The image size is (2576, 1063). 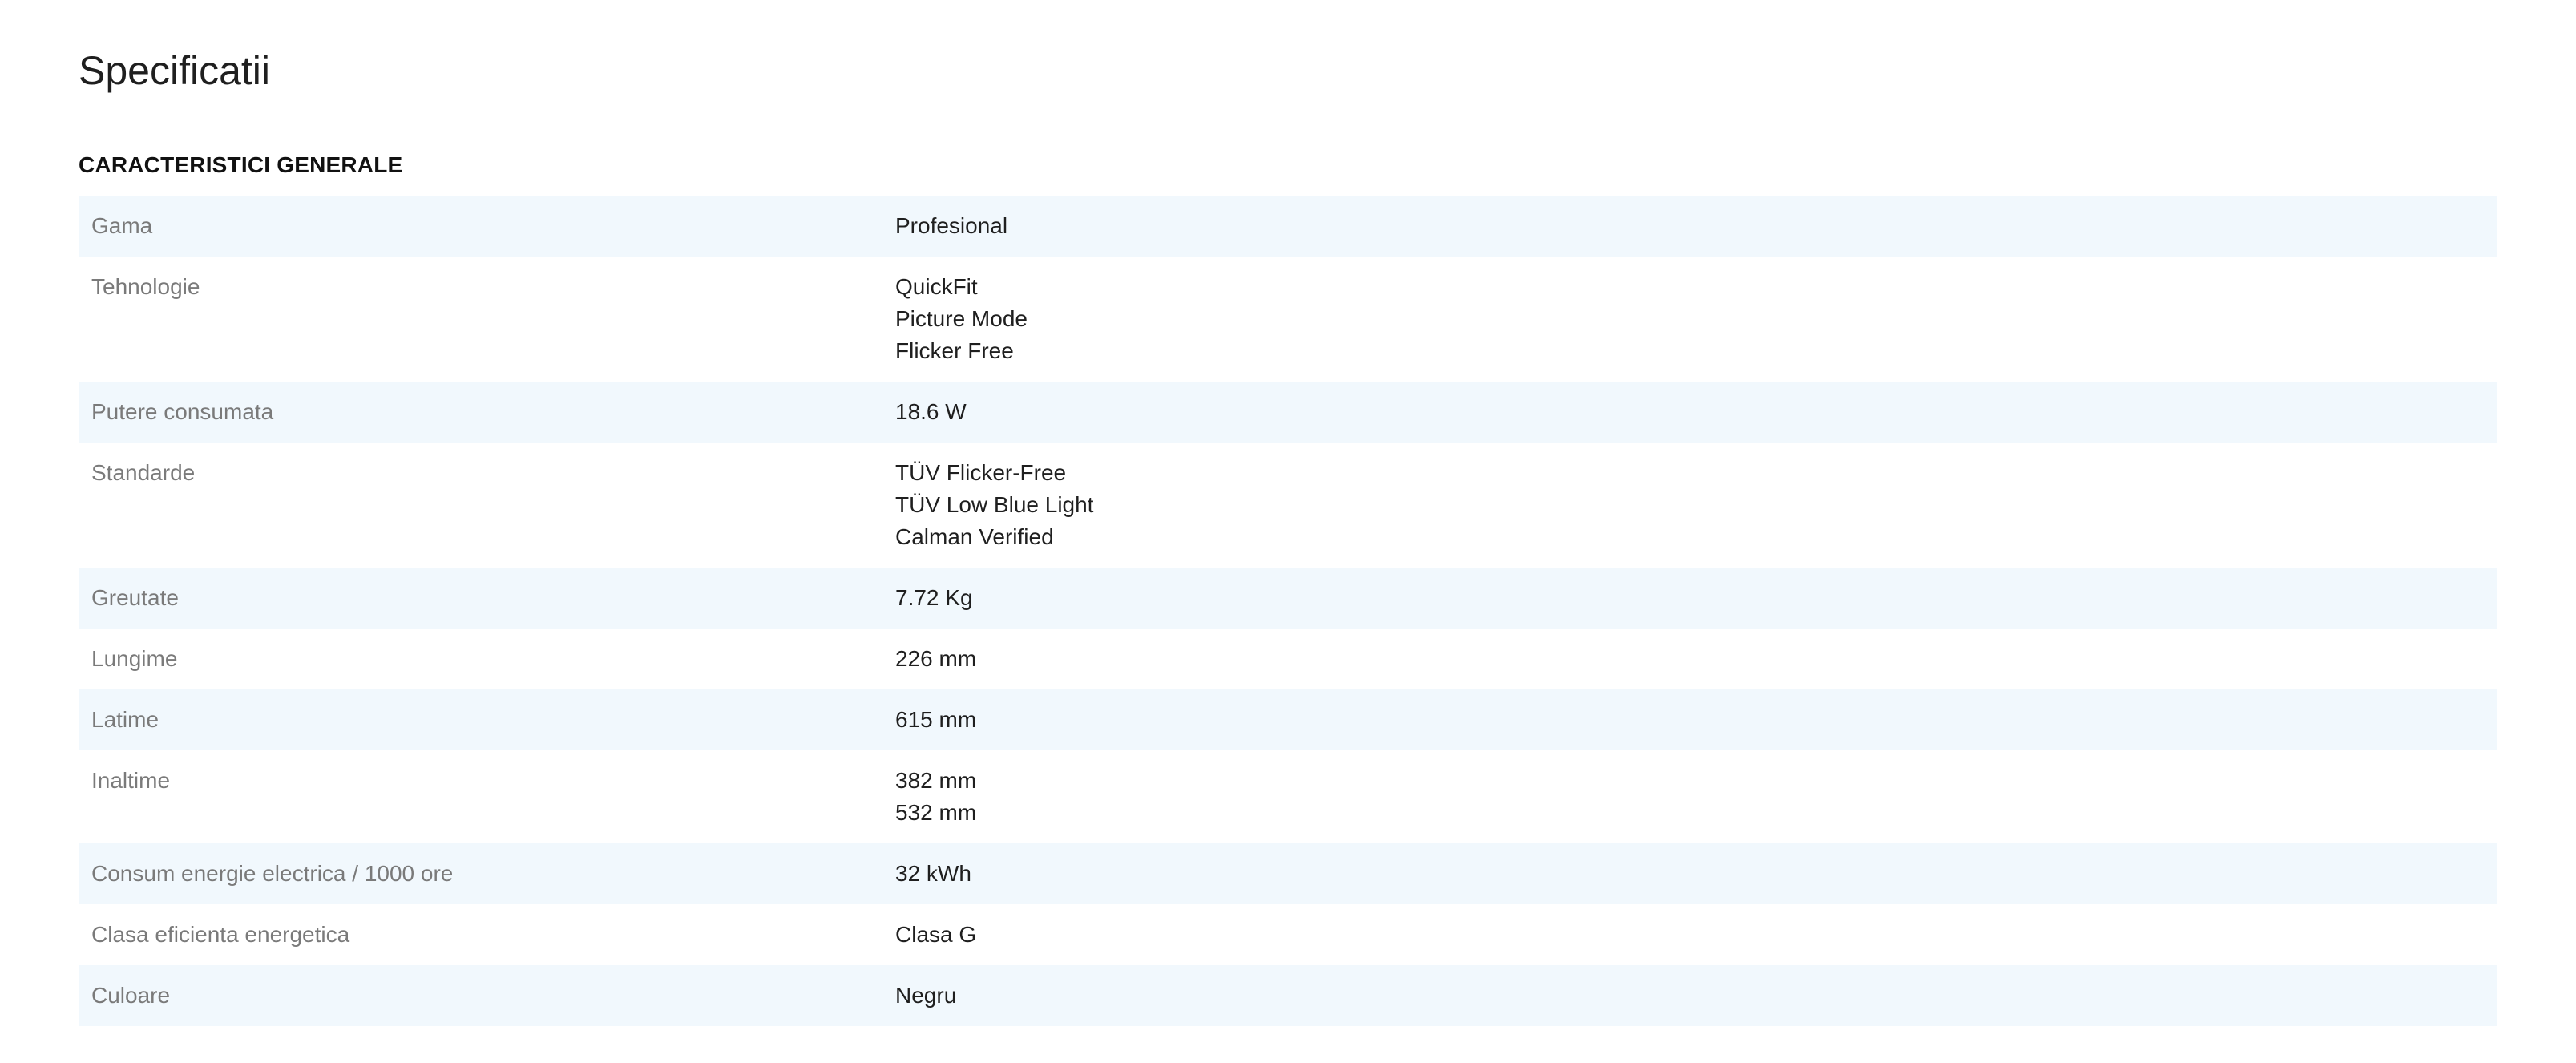 I want to click on spec-value: 226 mm, so click(x=936, y=658).